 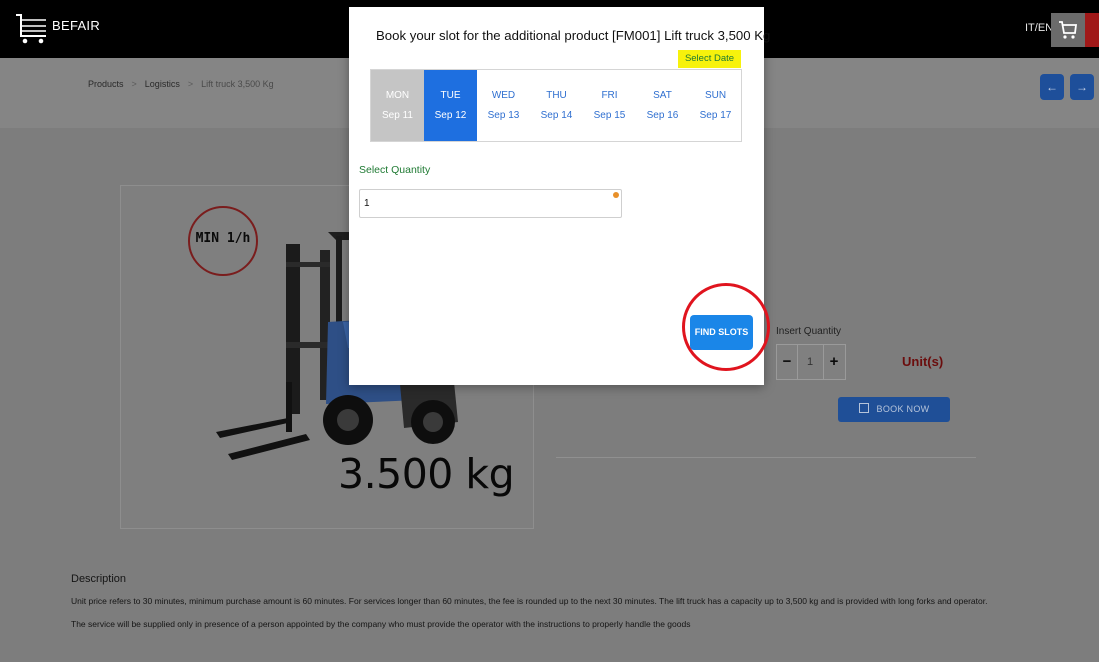 I want to click on day-thu: THU Sep 14, so click(x=556, y=105).